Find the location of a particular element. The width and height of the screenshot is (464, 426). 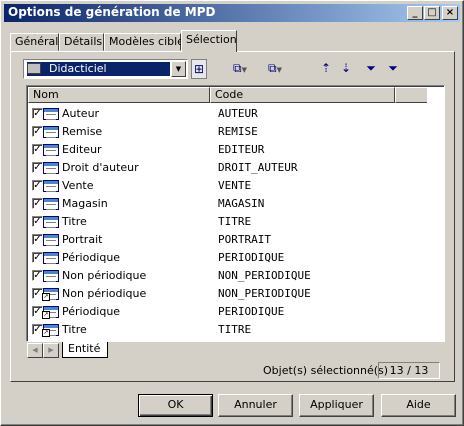

close-icon: × is located at coordinates (450, 13).